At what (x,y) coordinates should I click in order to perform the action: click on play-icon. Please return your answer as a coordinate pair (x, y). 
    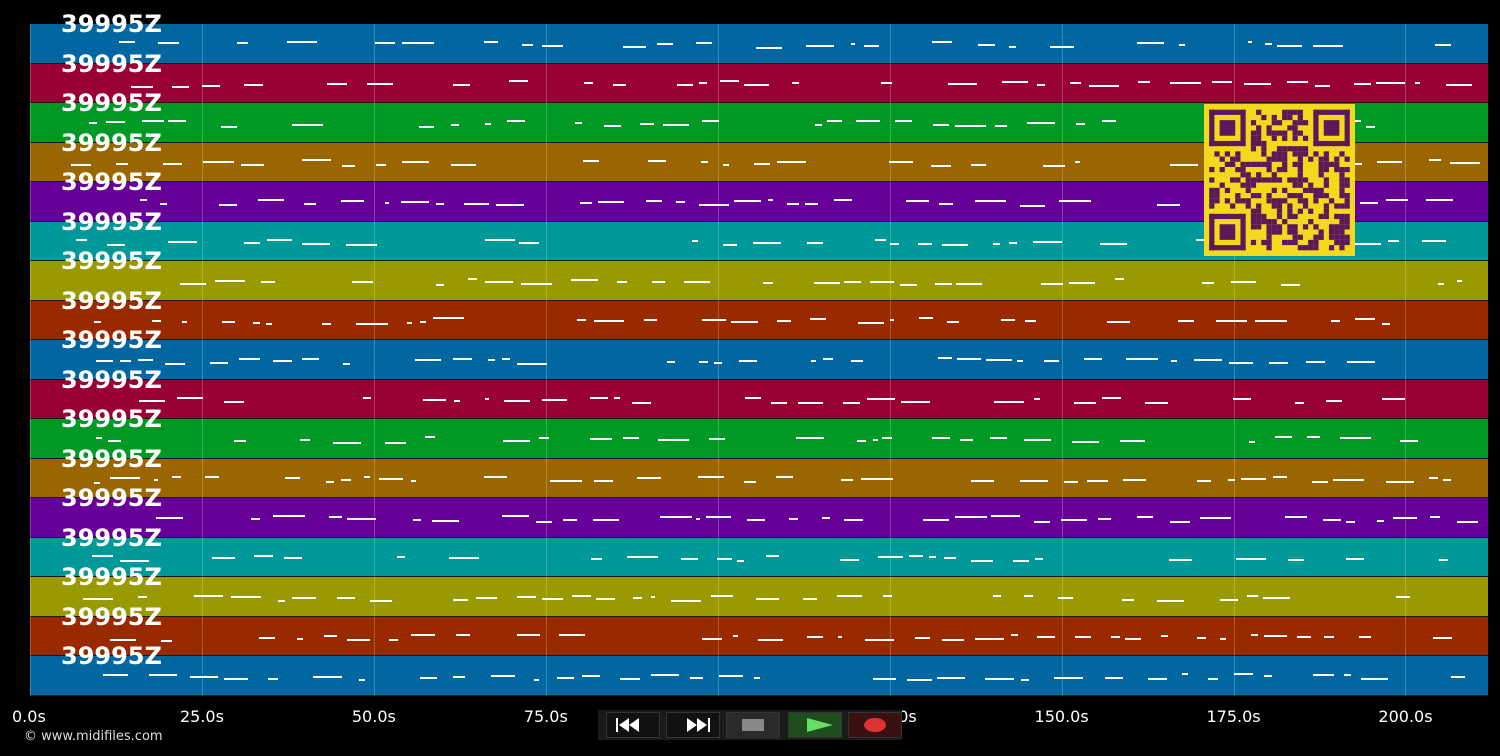
    Looking at the image, I should click on (820, 725).